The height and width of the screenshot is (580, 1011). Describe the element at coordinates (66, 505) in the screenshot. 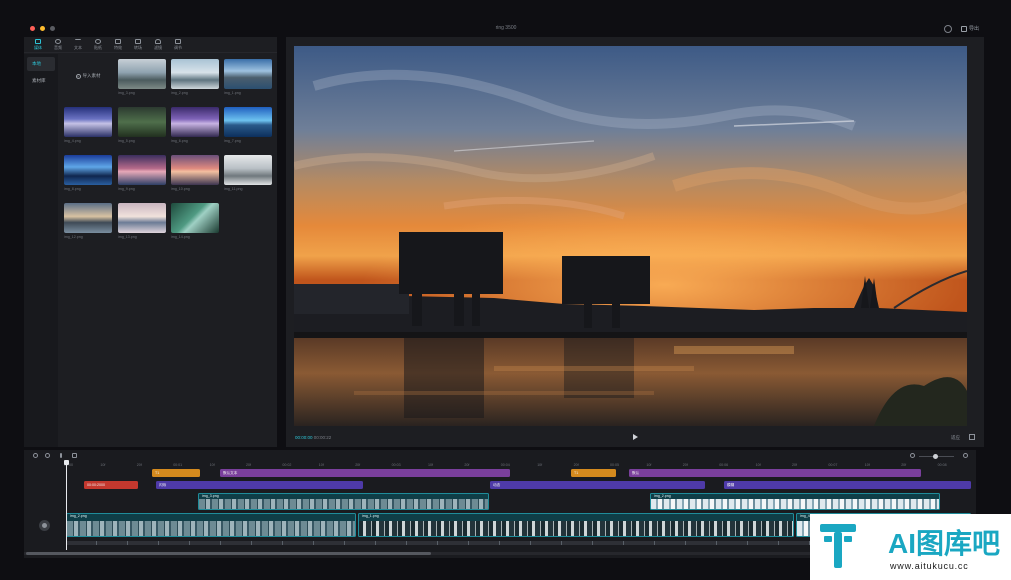

I see `playhead` at that location.